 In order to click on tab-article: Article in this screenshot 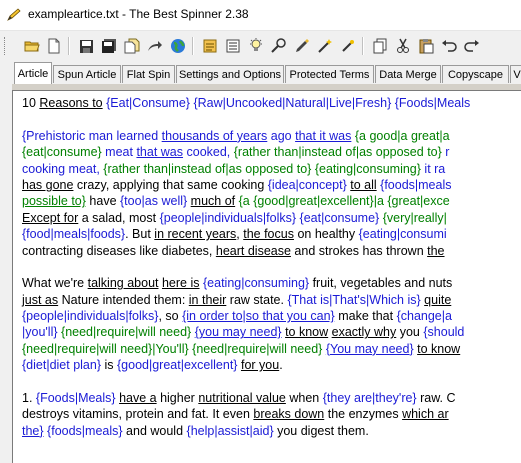, I will do `click(33, 73)`.